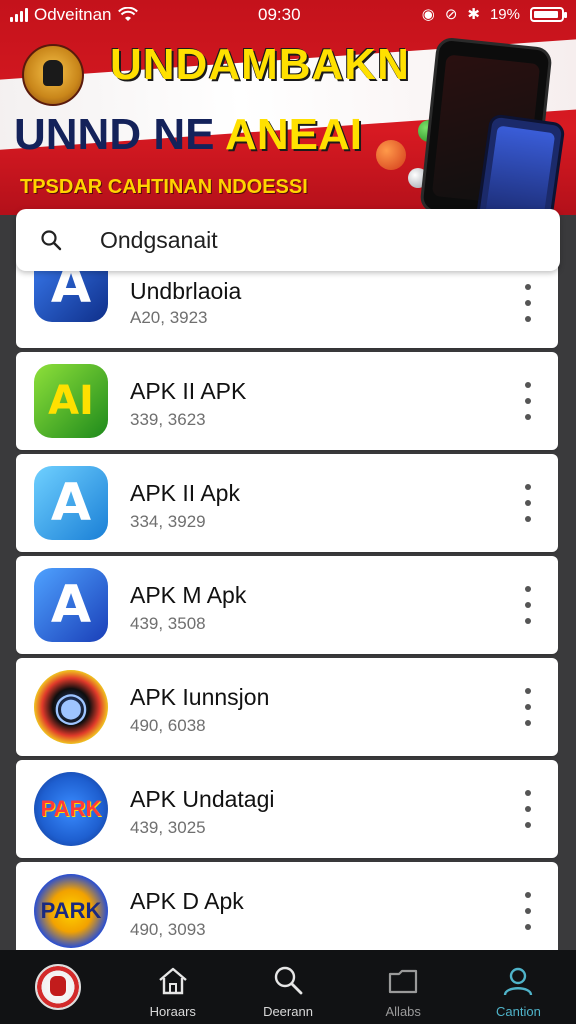  What do you see at coordinates (168, 725) in the screenshot?
I see `app-subtitle: 490, 6038` at bounding box center [168, 725].